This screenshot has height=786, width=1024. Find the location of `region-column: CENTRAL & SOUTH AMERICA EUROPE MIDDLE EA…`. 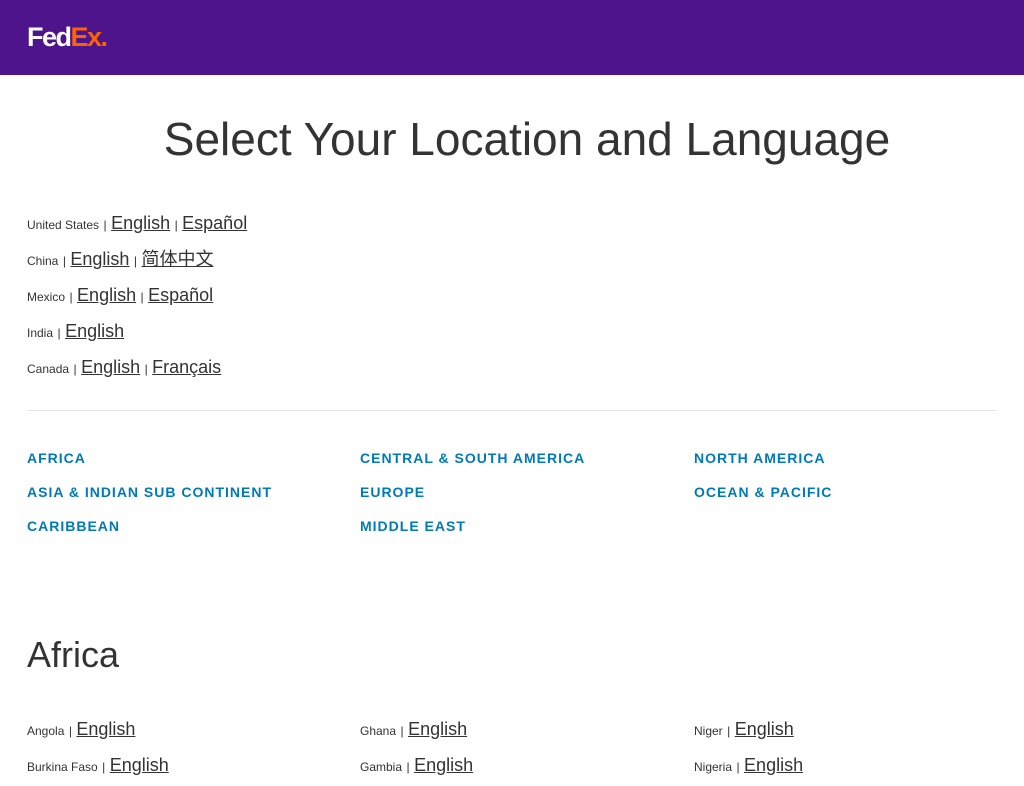

region-column: CENTRAL & SOUTH AMERICA EUROPE MIDDLE EA… is located at coordinates (520, 498).